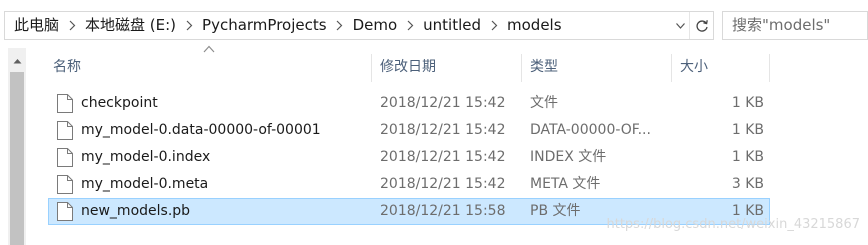 The image size is (868, 245). I want to click on column-header-type: 类型, so click(597, 68).